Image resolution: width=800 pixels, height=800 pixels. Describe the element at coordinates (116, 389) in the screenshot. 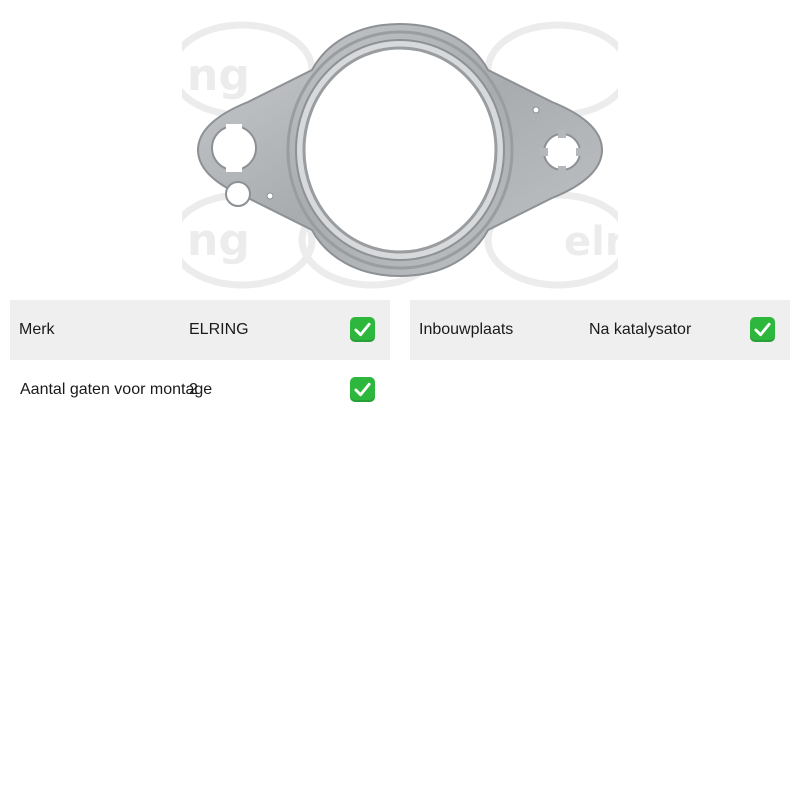

I see `spec-label: Aantal gaten voor montage` at that location.